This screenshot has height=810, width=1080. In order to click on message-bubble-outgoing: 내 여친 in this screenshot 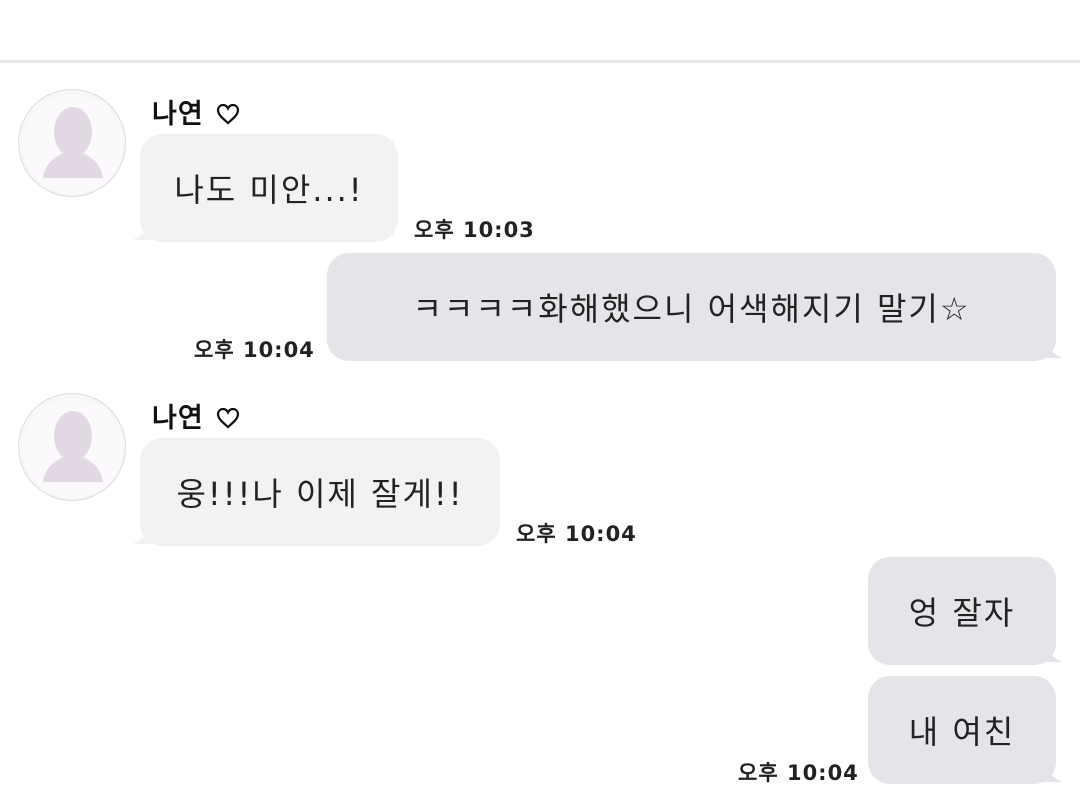, I will do `click(962, 730)`.